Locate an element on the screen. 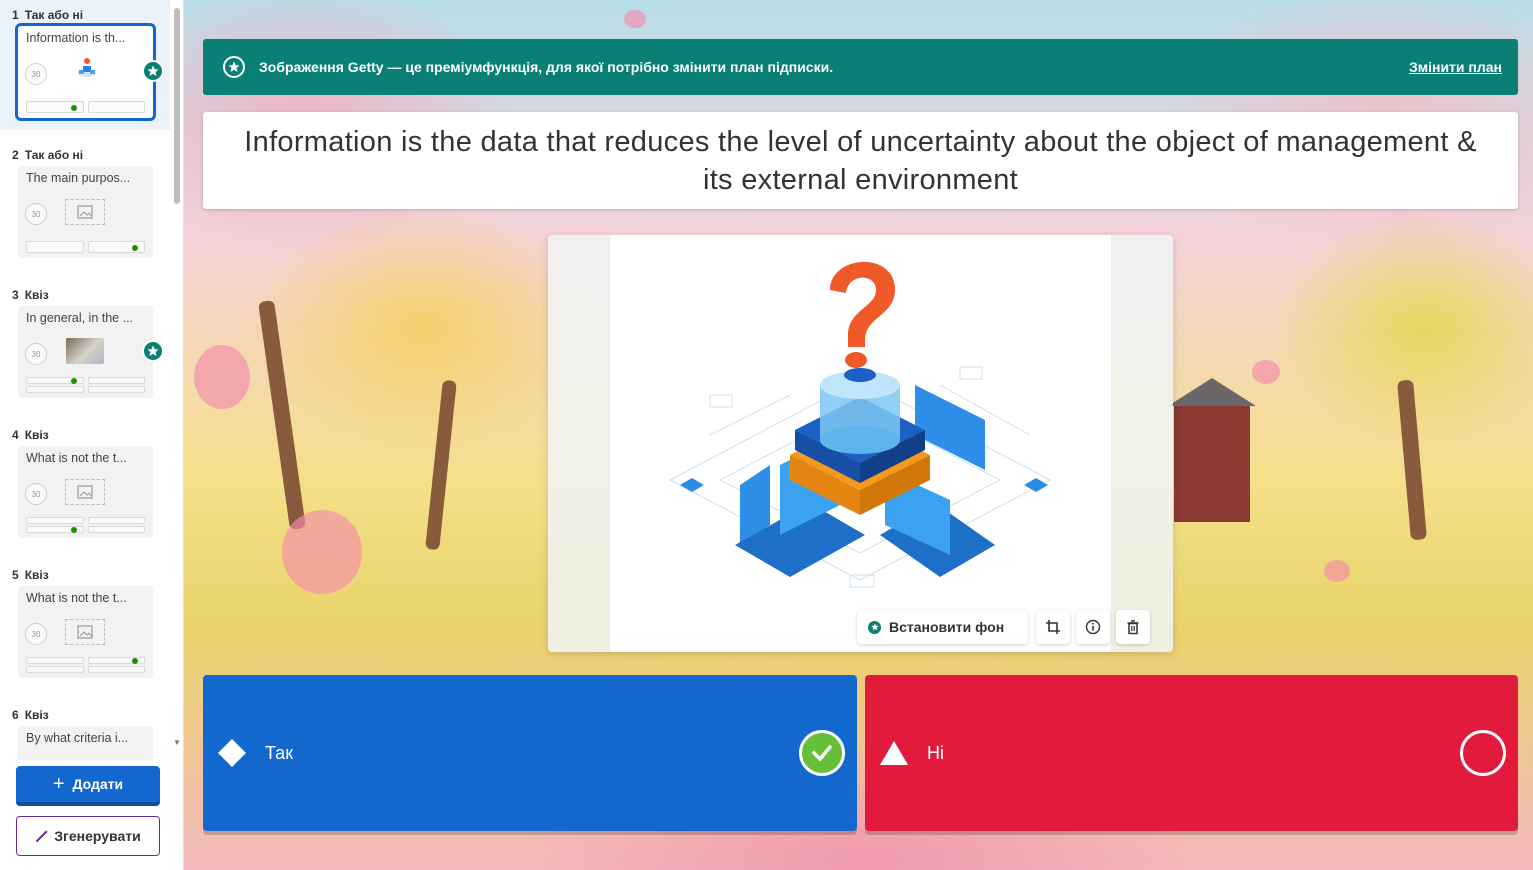 This screenshot has height=870, width=1533. slide-item-2: 2 Так або ні The main purpos... 30 is located at coordinates (85, 205).